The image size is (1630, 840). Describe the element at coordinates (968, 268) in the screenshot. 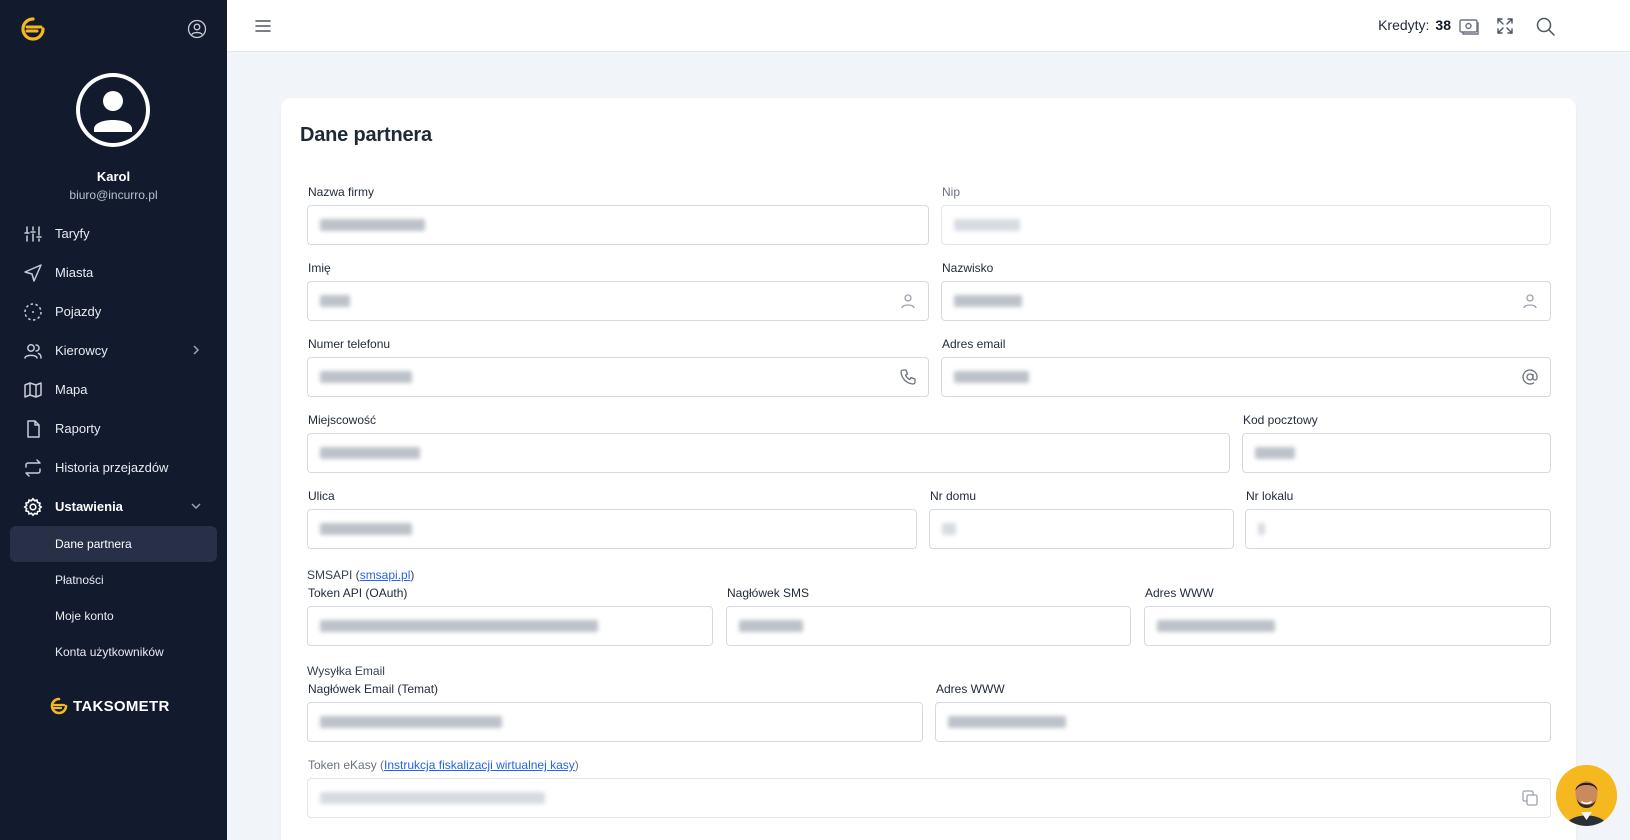

I see `field-label: Nazwisko` at that location.